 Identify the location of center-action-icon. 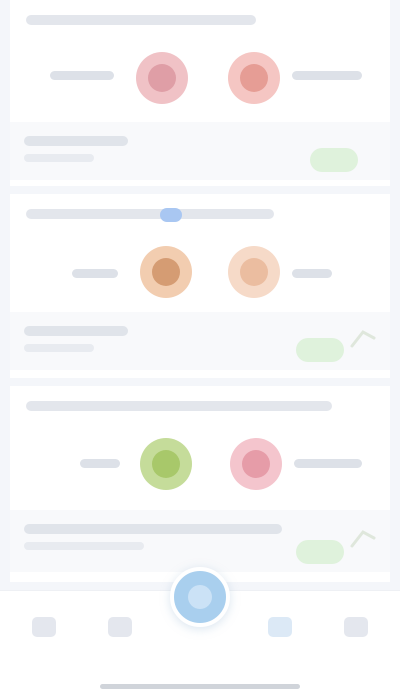
(200, 597).